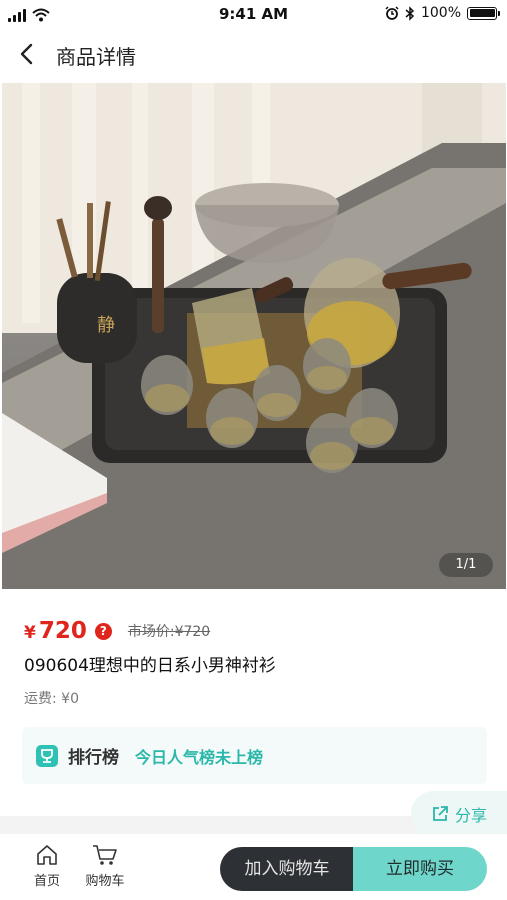 This screenshot has height=900, width=507. Describe the element at coordinates (47, 855) in the screenshot. I see `home-icon` at that location.